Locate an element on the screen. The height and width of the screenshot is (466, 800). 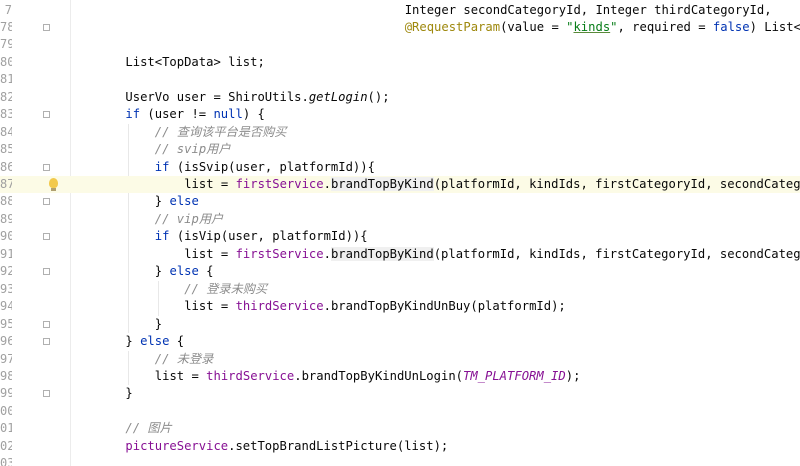
code-text: if (isVip(user, platformId)){ is located at coordinates (261, 236).